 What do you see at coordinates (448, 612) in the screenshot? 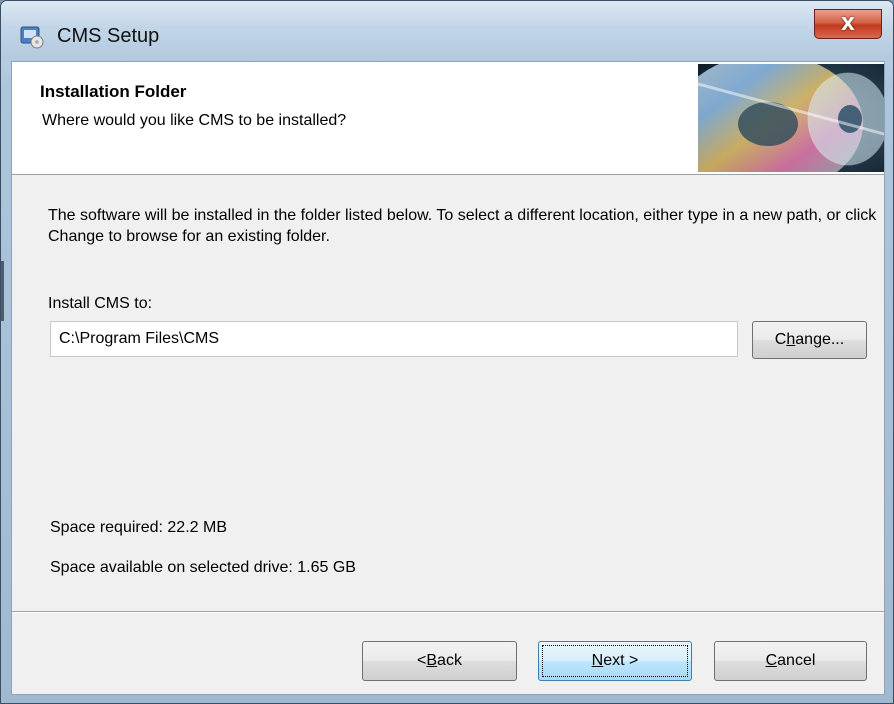
I see `footer-separator` at bounding box center [448, 612].